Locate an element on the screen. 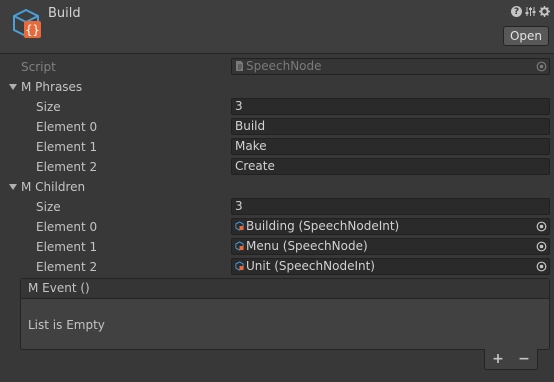 The width and height of the screenshot is (554, 382). list-item: Element 1 Menu (SpeechNode) is located at coordinates (277, 247).